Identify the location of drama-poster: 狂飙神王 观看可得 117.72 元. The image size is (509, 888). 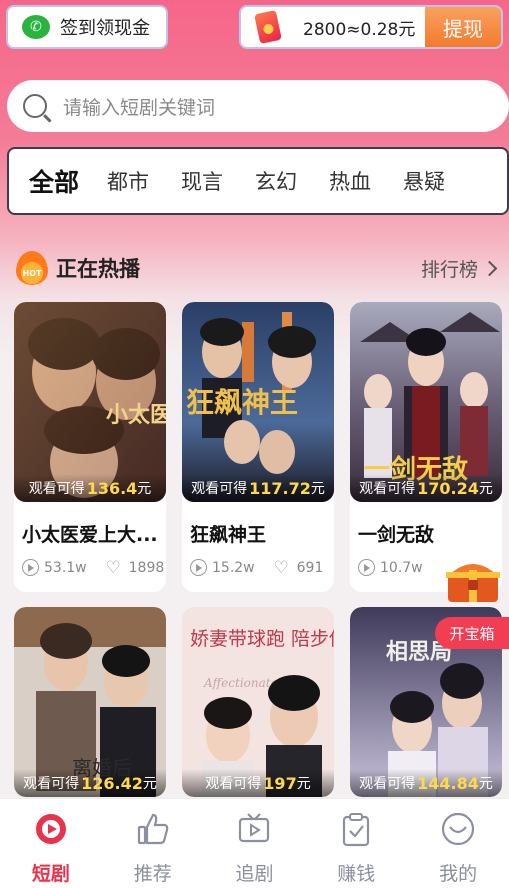
(258, 402).